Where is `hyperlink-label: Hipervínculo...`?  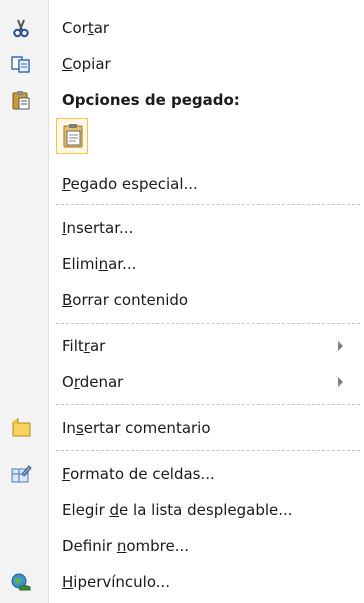 hyperlink-label: Hipervínculo... is located at coordinates (116, 582).